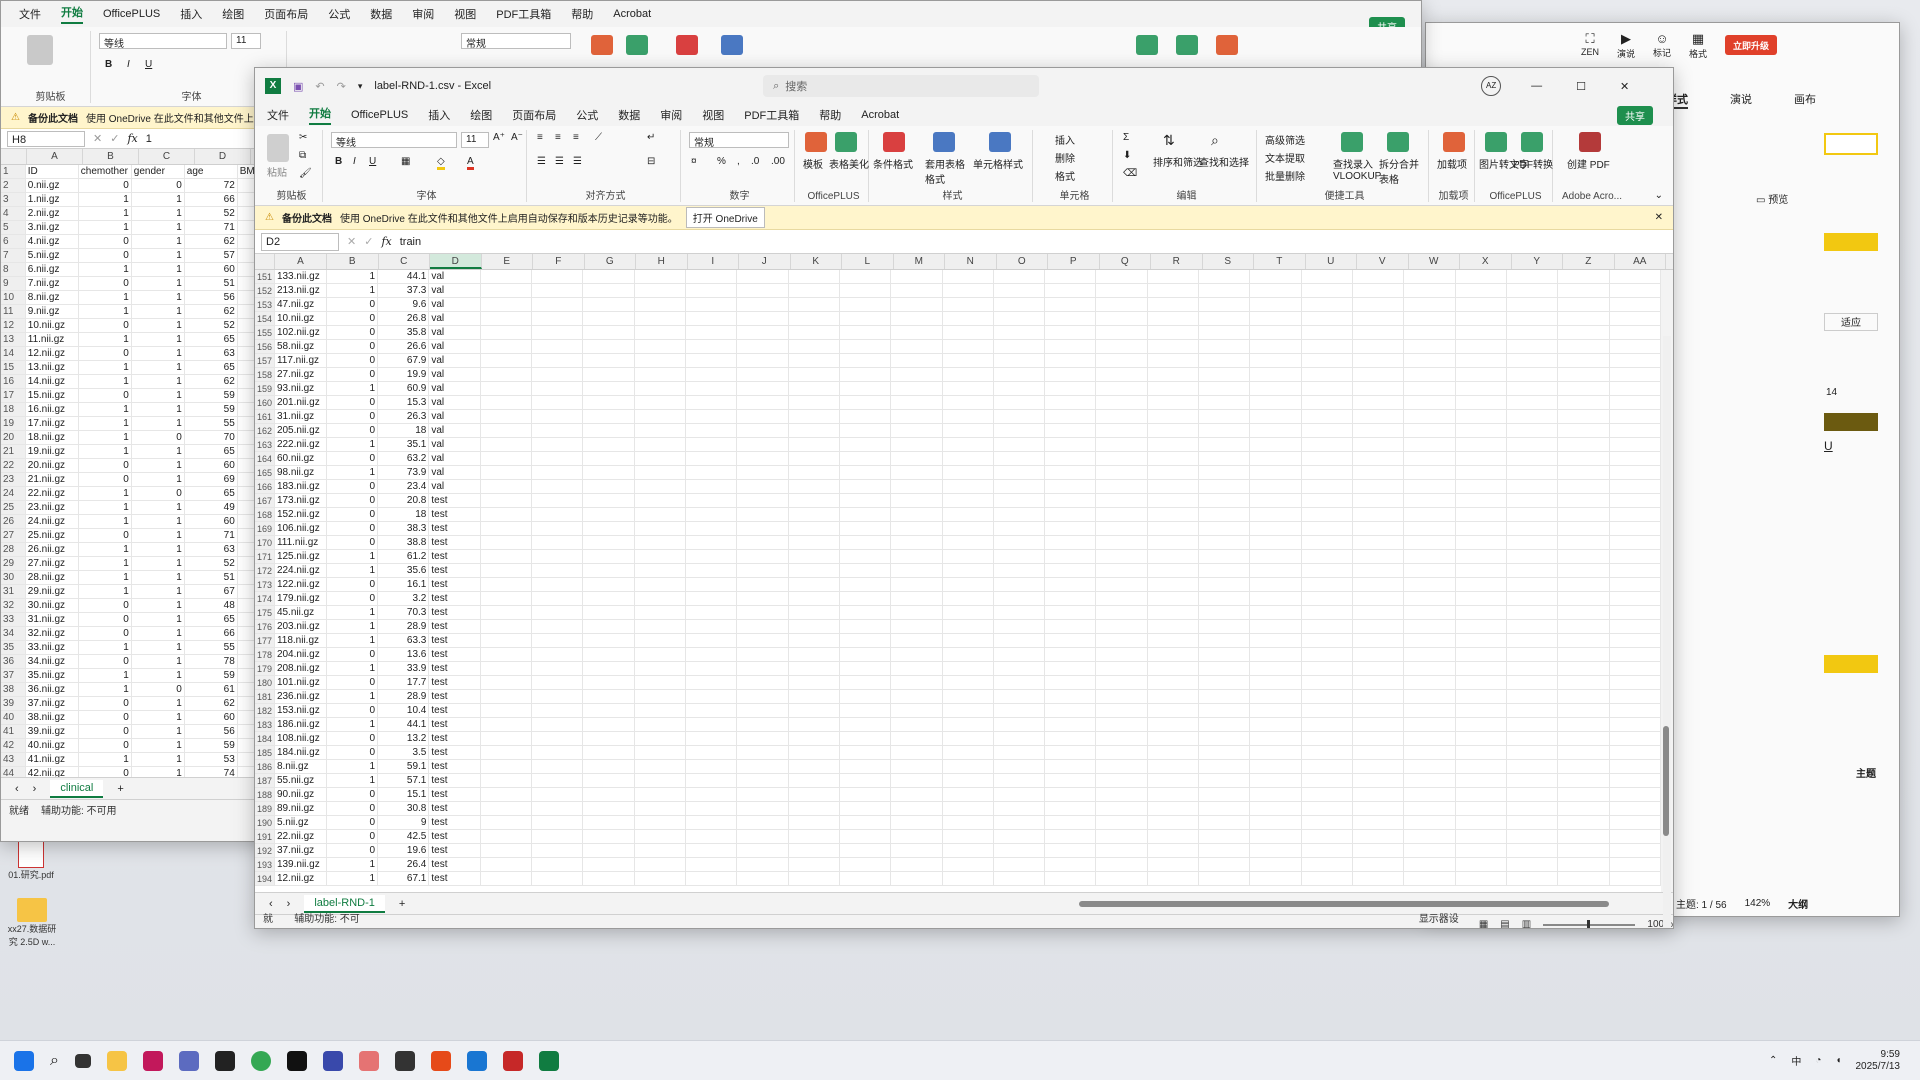 The width and height of the screenshot is (1920, 1080). Describe the element at coordinates (13, 549) in the screenshot. I see `row-number: 28` at that location.